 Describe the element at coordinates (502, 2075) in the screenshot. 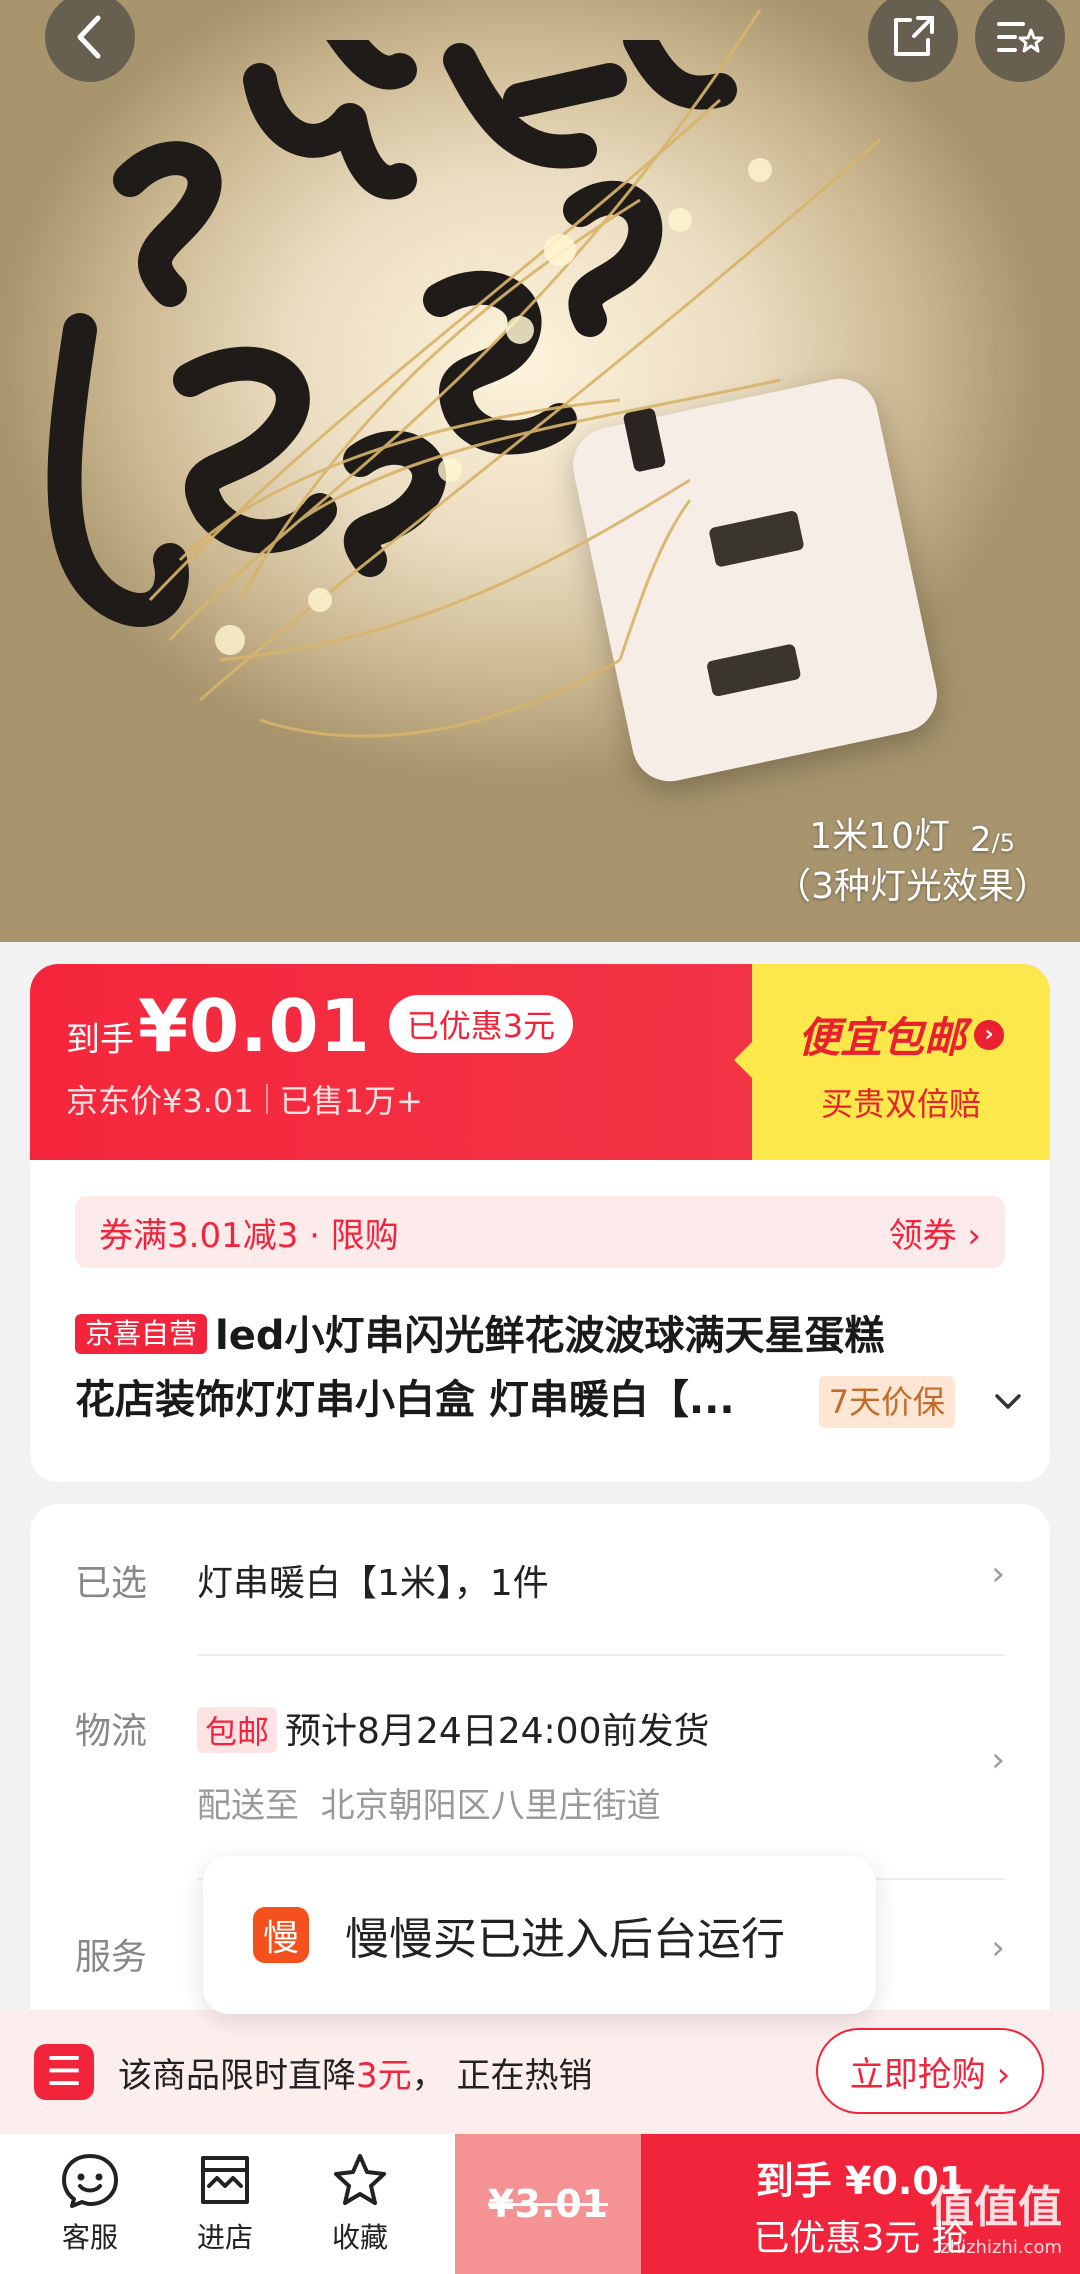

I see `hot-suffix: ， 正在热销` at that location.